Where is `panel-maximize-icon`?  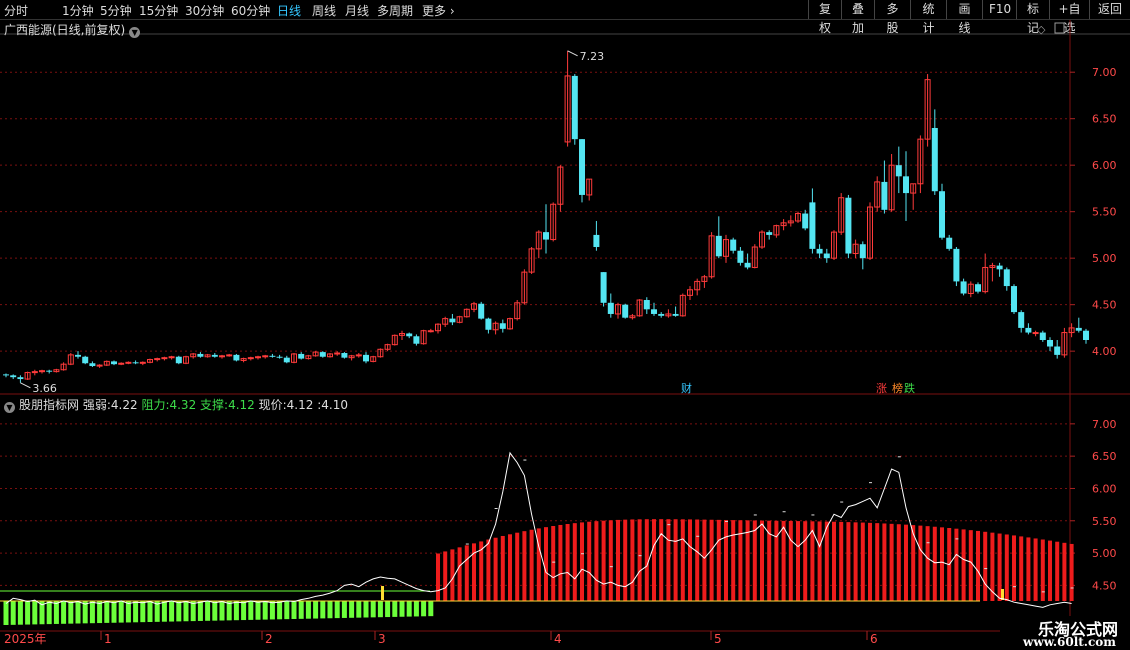 panel-maximize-icon is located at coordinates (1059, 28).